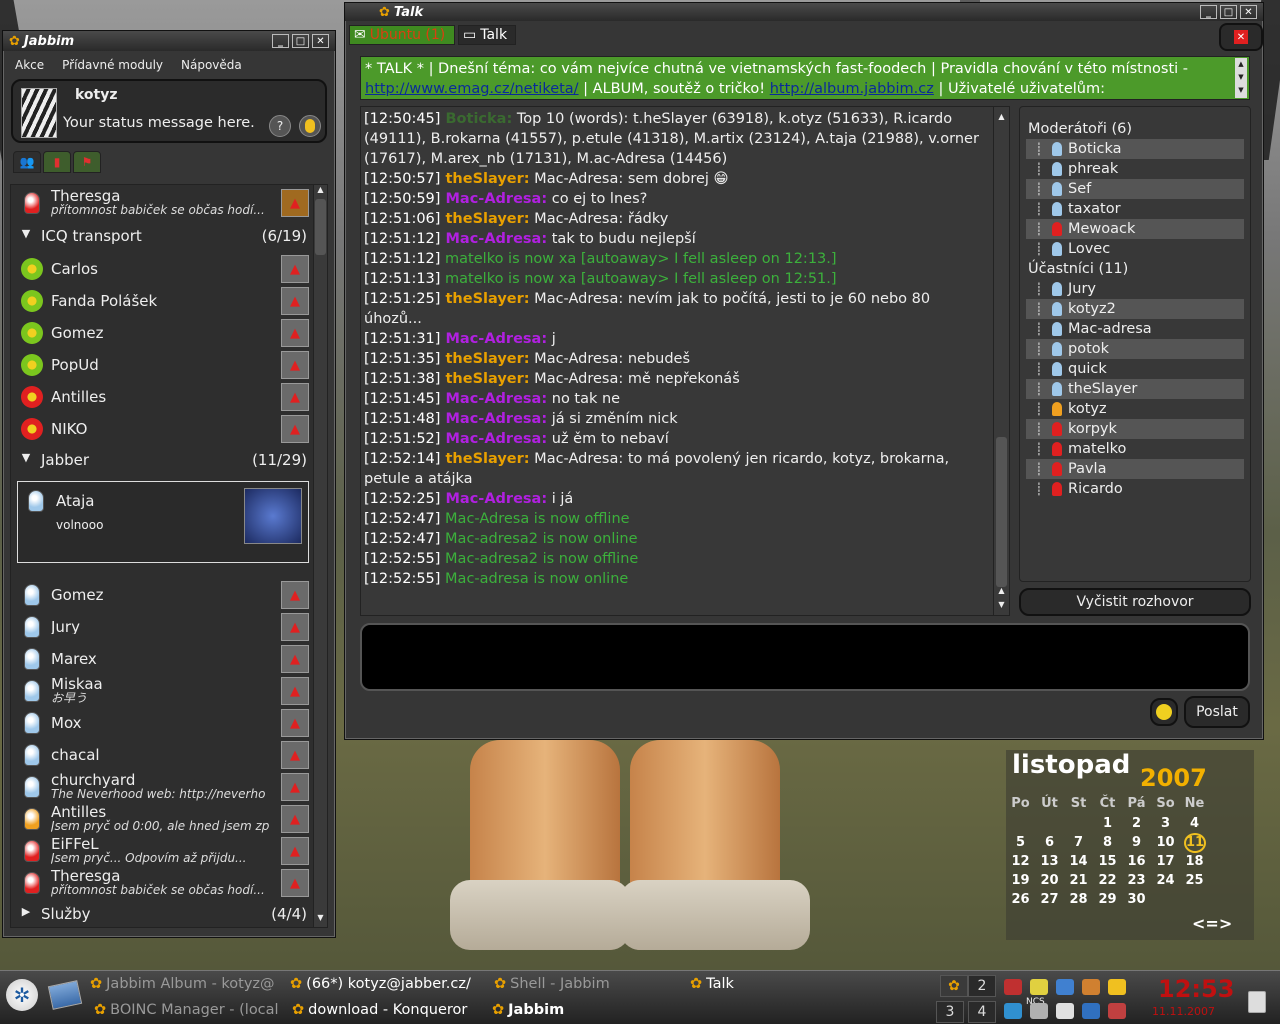 The width and height of the screenshot is (1280, 1024). What do you see at coordinates (1020, 899) in the screenshot?
I see `calendar-day: 26` at bounding box center [1020, 899].